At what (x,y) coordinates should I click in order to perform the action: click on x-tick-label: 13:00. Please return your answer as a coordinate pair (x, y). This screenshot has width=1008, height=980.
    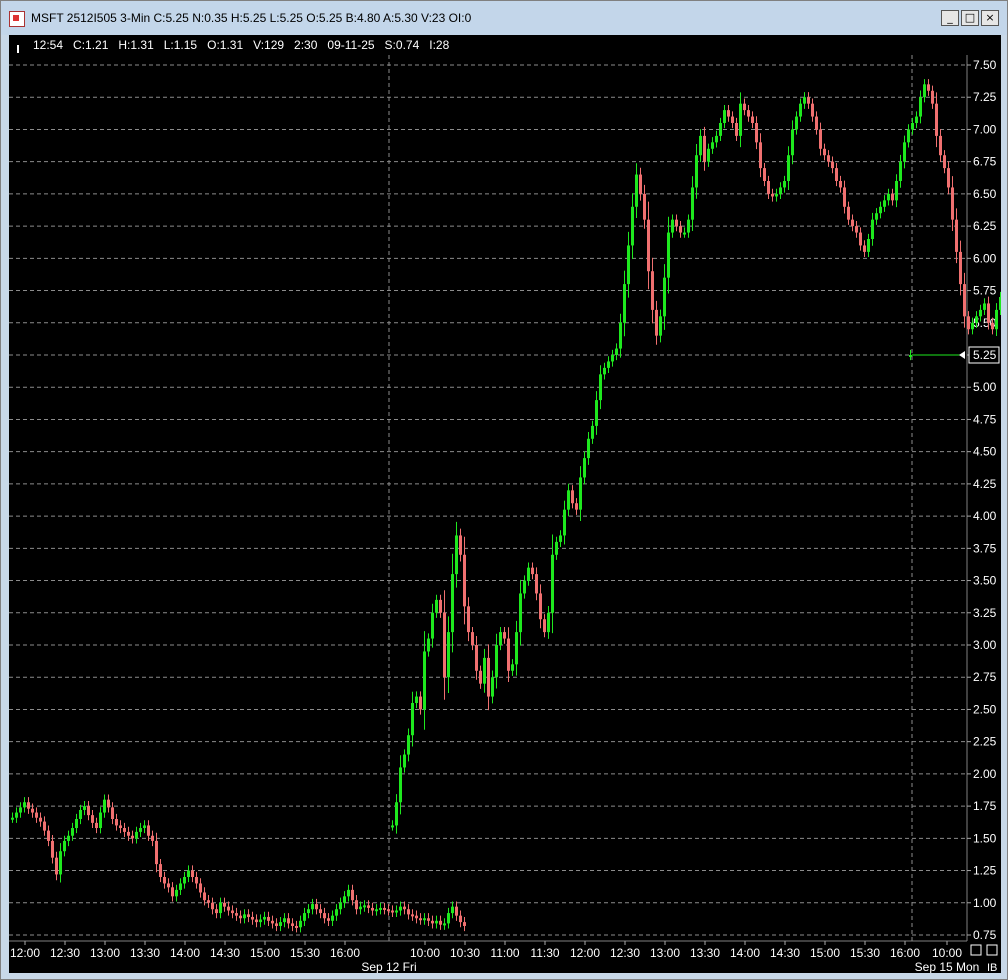
    Looking at the image, I should click on (105, 953).